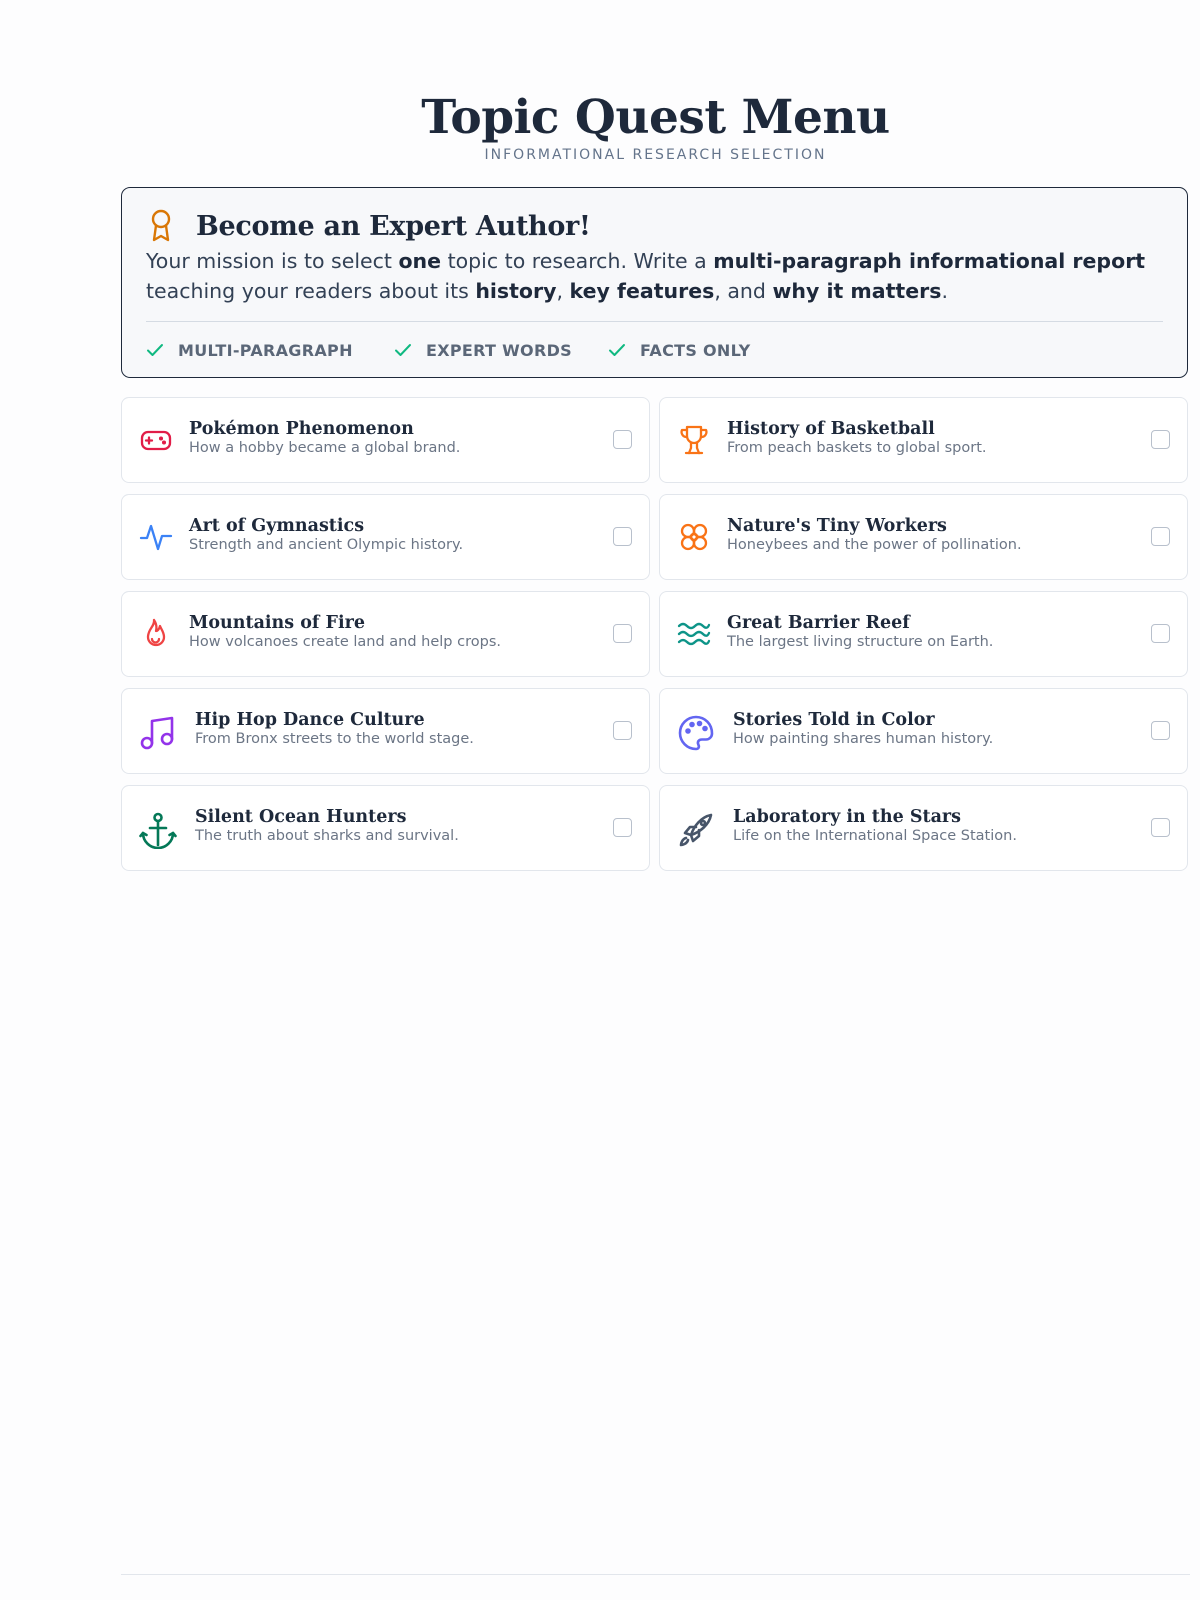 This screenshot has width=1200, height=1600. Describe the element at coordinates (327, 836) in the screenshot. I see `topic-description: The truth about sharks and survival.` at that location.